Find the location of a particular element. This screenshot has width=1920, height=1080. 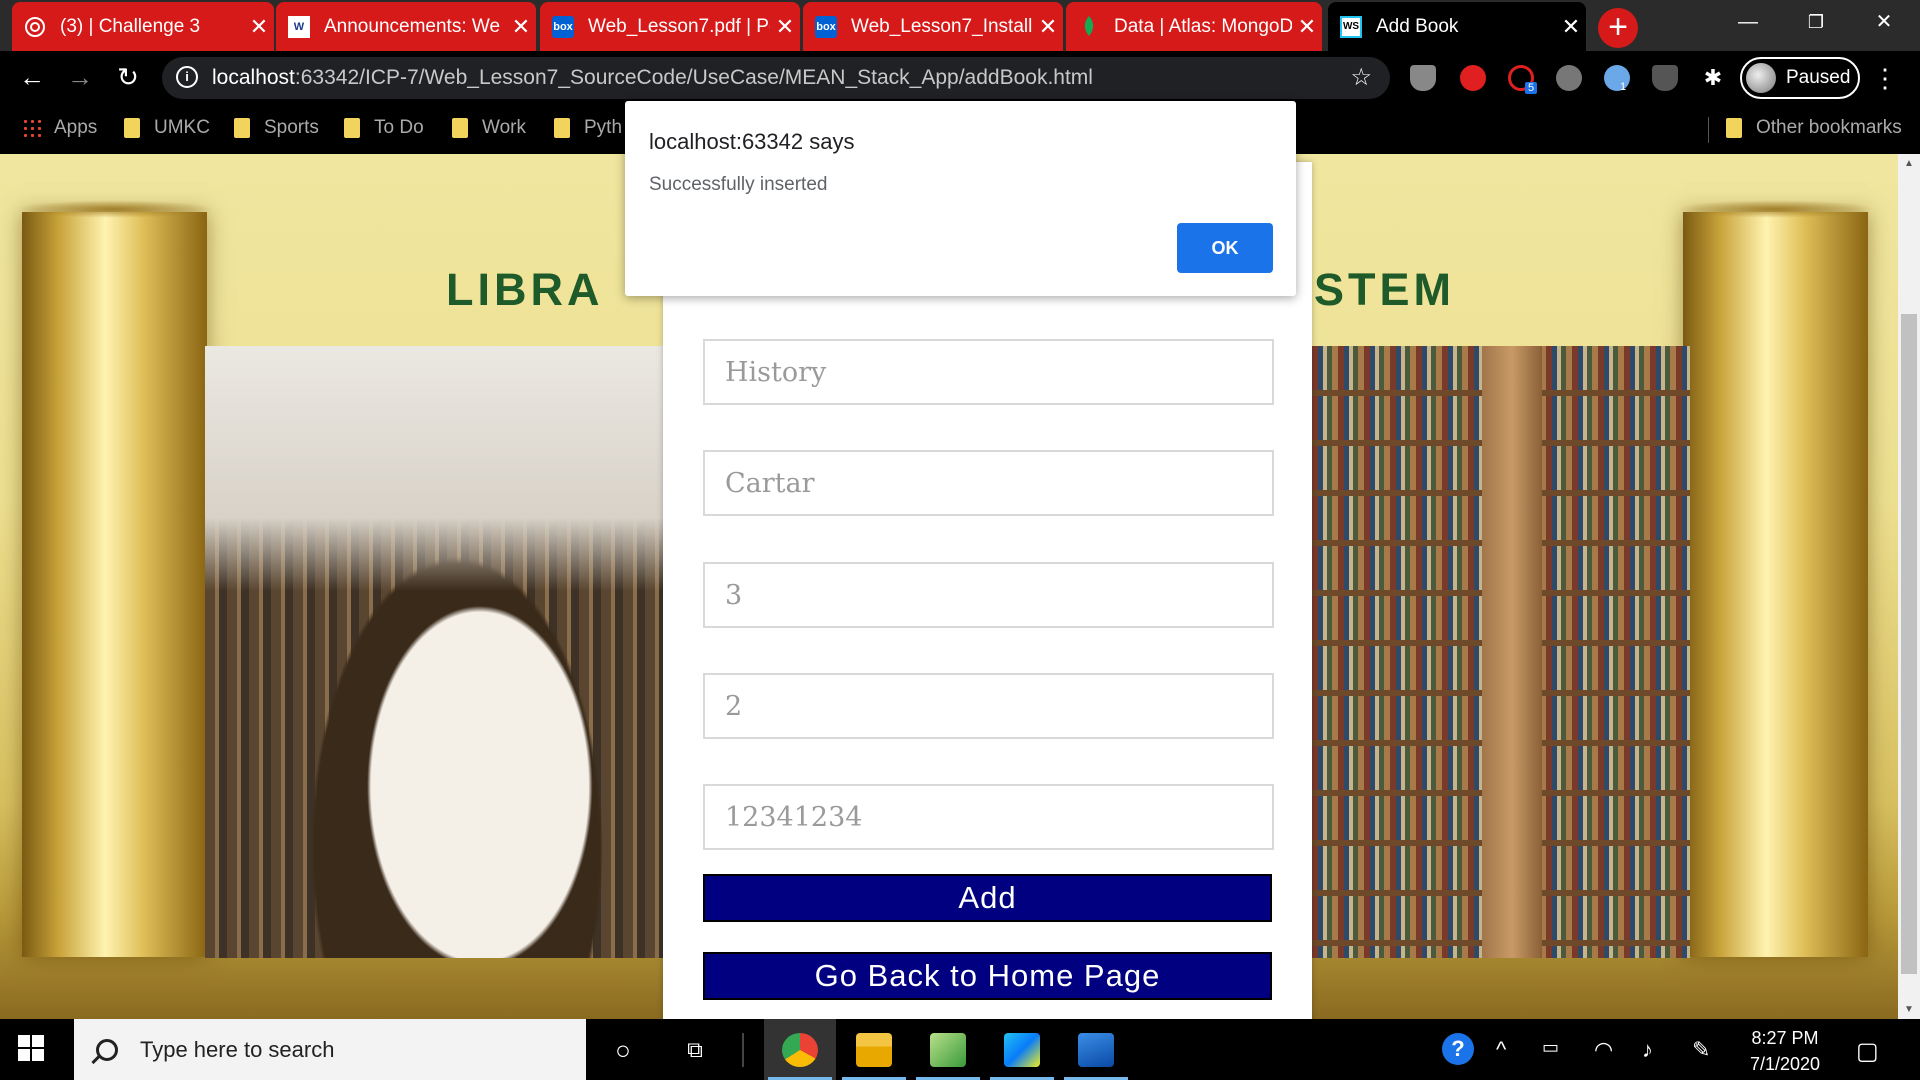

profile-button: Paused is located at coordinates (1800, 78).